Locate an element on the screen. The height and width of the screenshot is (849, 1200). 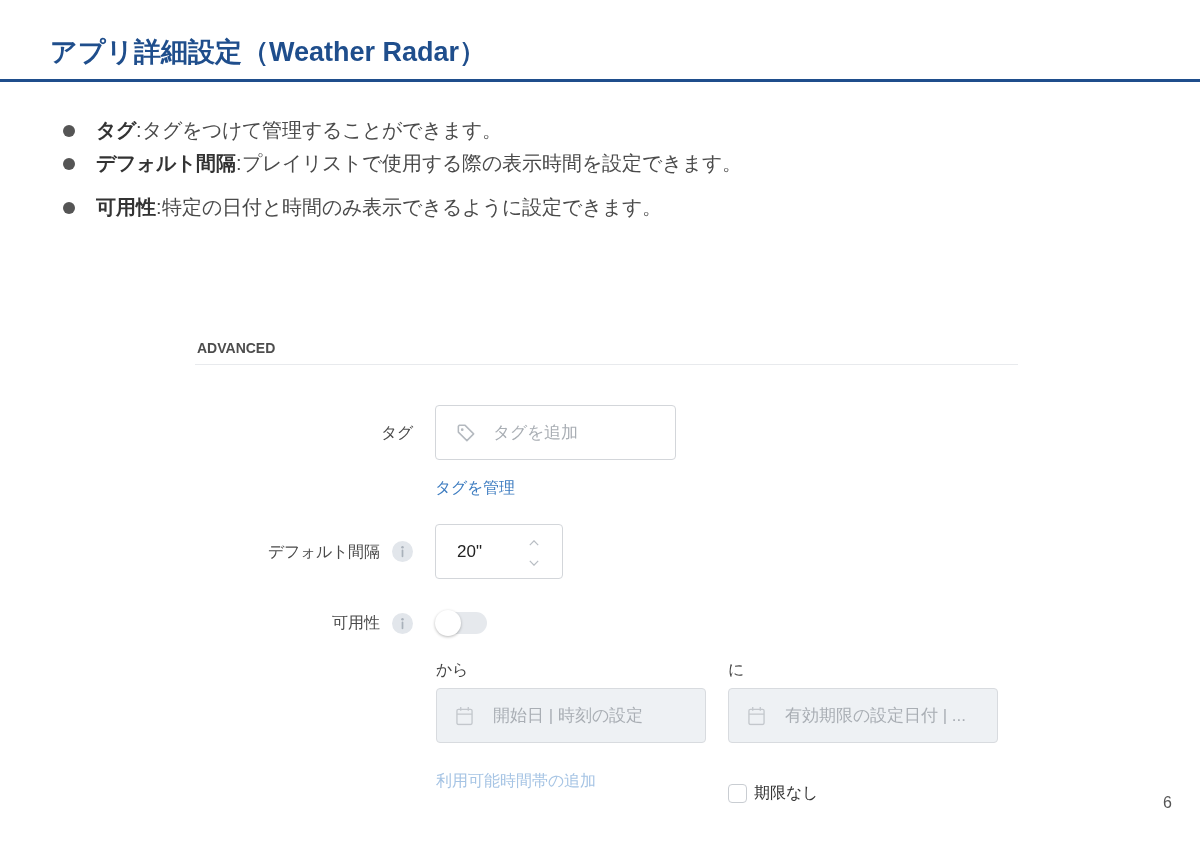
manage-tags-link: タグを管理 is located at coordinates (475, 488).